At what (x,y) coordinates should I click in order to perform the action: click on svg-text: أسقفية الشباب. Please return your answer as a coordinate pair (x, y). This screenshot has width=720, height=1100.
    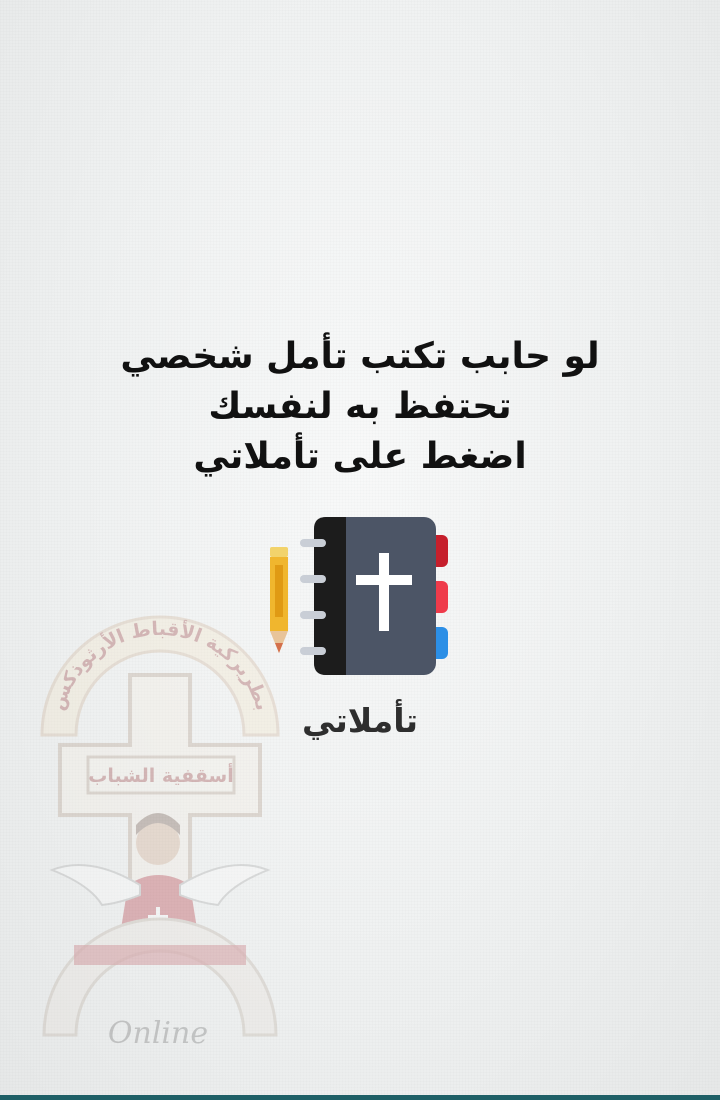
    Looking at the image, I should click on (160, 775).